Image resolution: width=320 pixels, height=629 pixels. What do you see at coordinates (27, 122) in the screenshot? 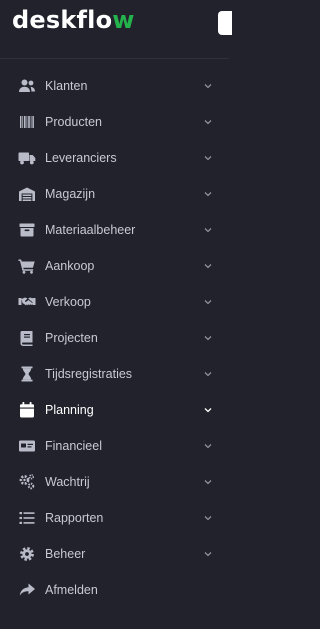
I see `barcode-icon` at bounding box center [27, 122].